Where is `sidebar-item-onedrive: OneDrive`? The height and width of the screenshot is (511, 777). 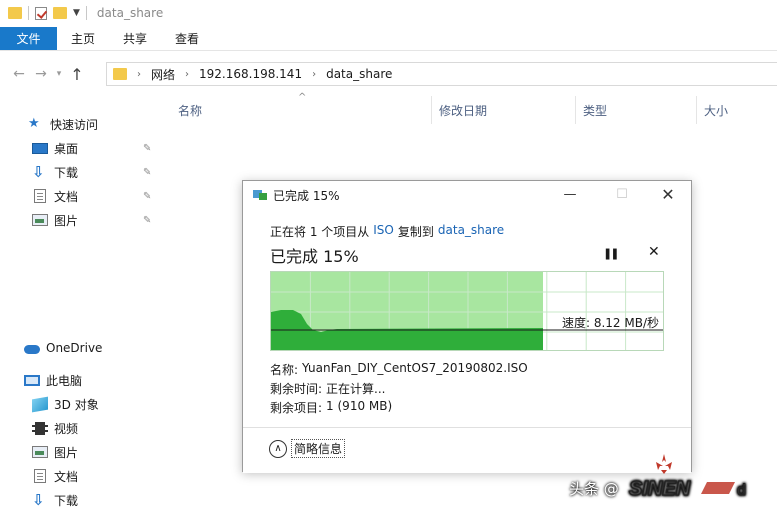 sidebar-item-onedrive: OneDrive is located at coordinates (80, 348).